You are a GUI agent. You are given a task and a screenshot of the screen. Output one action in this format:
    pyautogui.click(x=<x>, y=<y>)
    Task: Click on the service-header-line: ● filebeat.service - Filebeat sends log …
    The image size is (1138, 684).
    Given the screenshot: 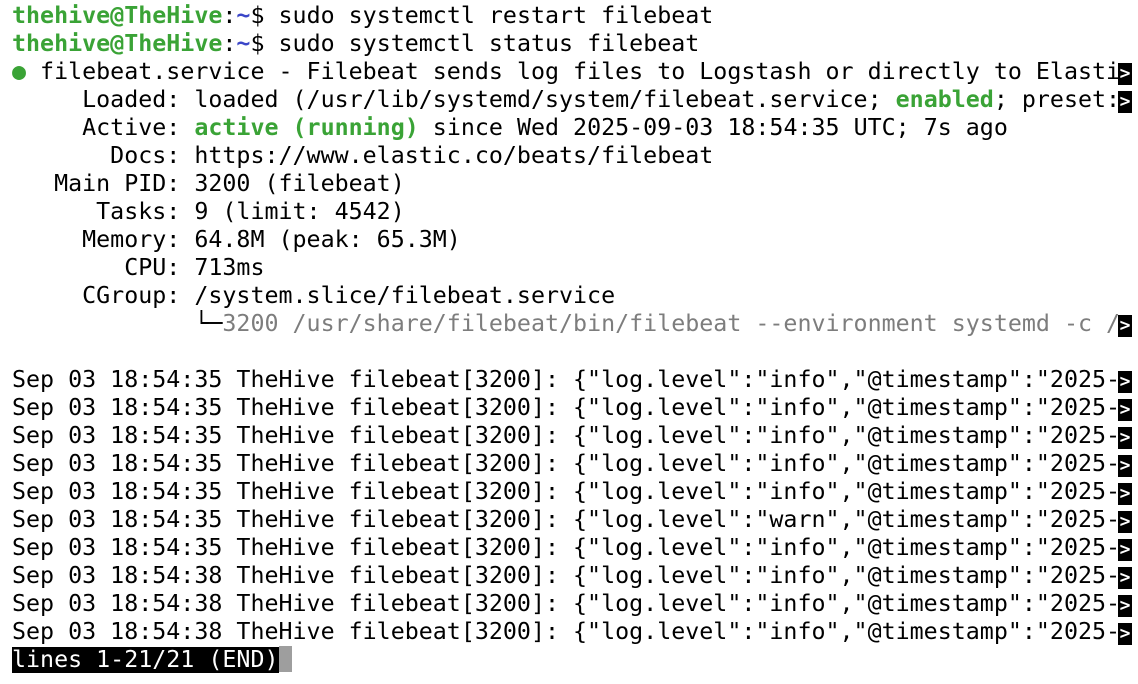 What is the action you would take?
    pyautogui.click(x=575, y=72)
    